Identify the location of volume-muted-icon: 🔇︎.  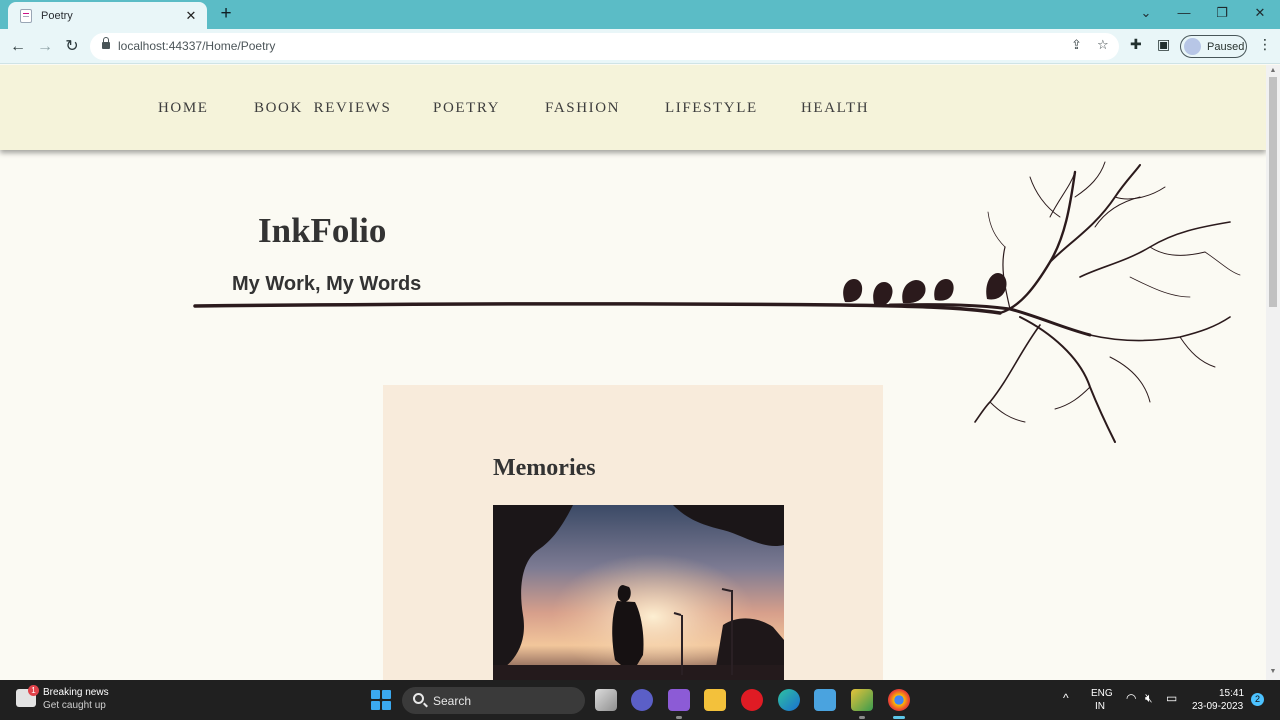
(1149, 698).